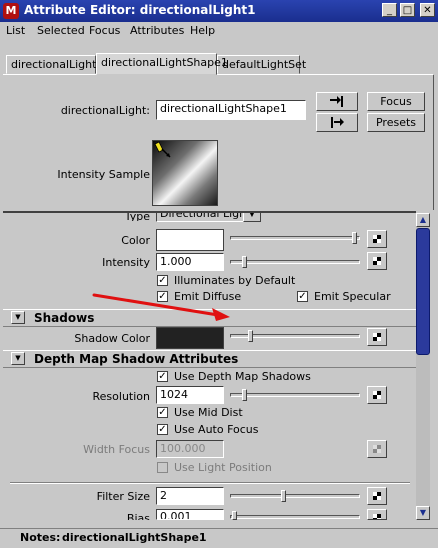  Describe the element at coordinates (157, 30) in the screenshot. I see `menu-attributes: Attributes` at that location.